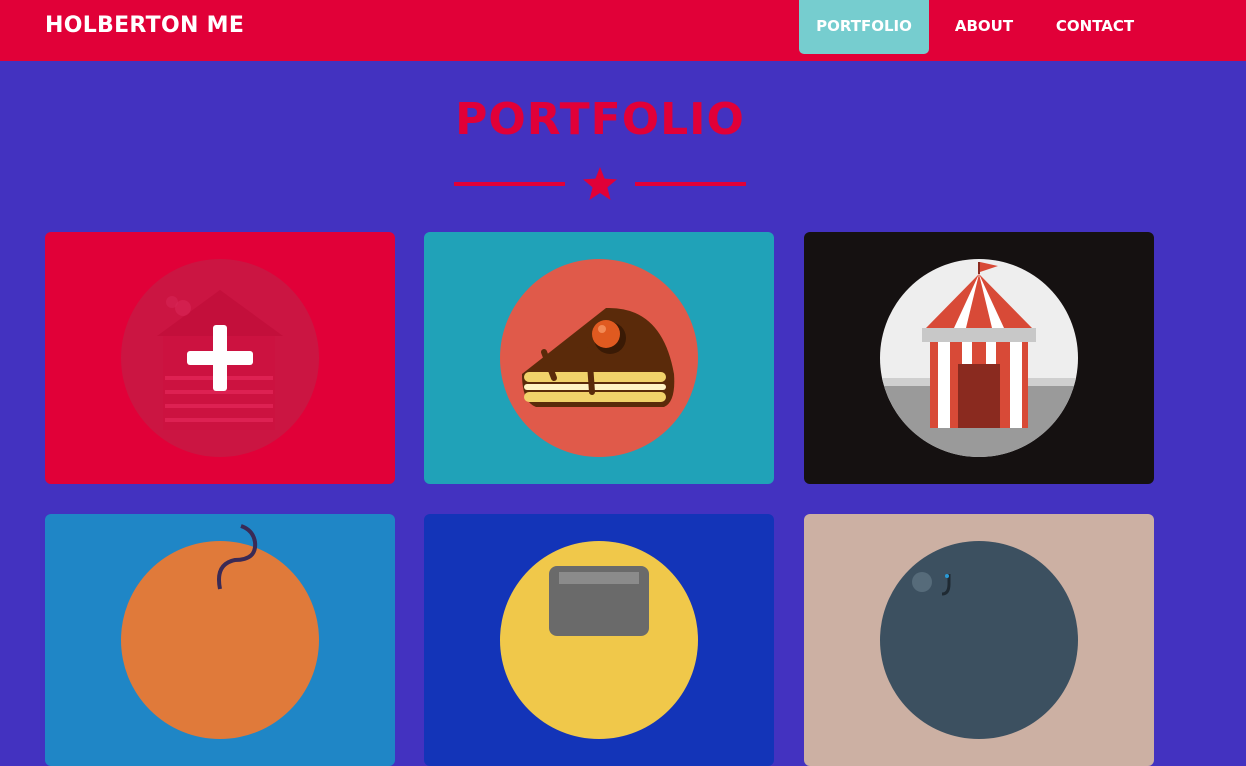 This screenshot has height=766, width=1246. I want to click on star-icon, so click(600, 183).